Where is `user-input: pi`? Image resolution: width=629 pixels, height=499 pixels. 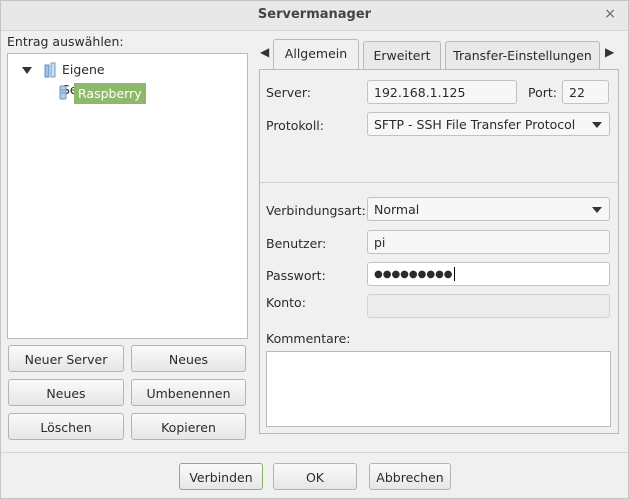 user-input: pi is located at coordinates (488, 242).